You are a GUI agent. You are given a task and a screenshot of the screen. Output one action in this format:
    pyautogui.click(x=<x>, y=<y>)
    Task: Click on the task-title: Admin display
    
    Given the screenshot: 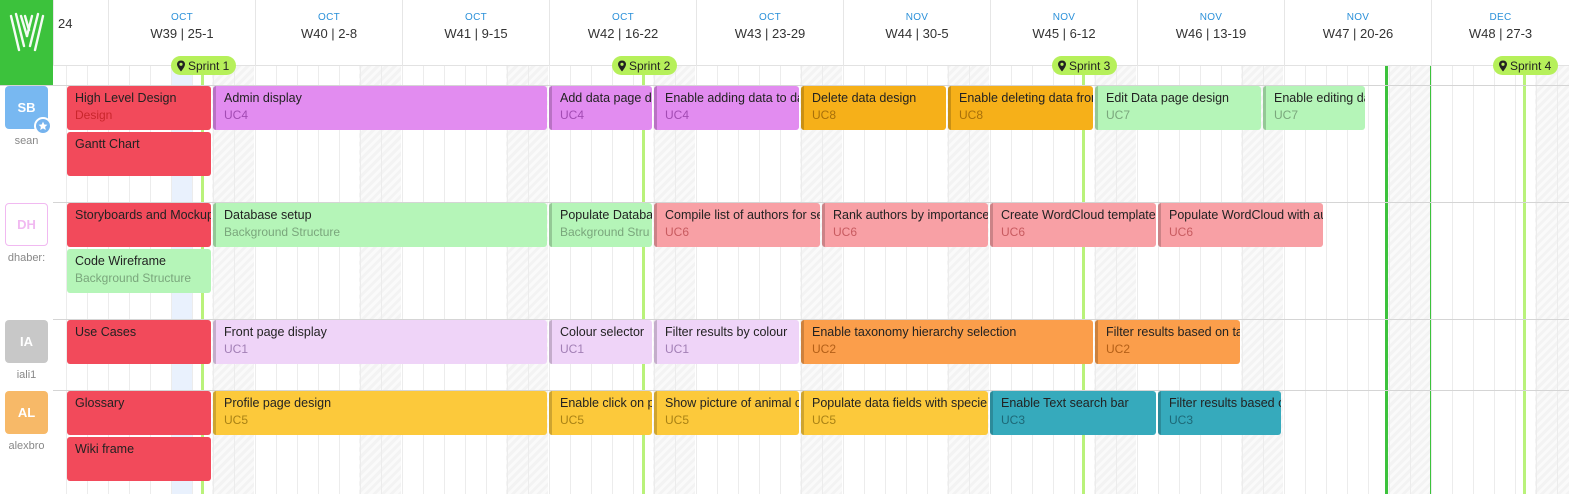 What is the action you would take?
    pyautogui.click(x=263, y=98)
    